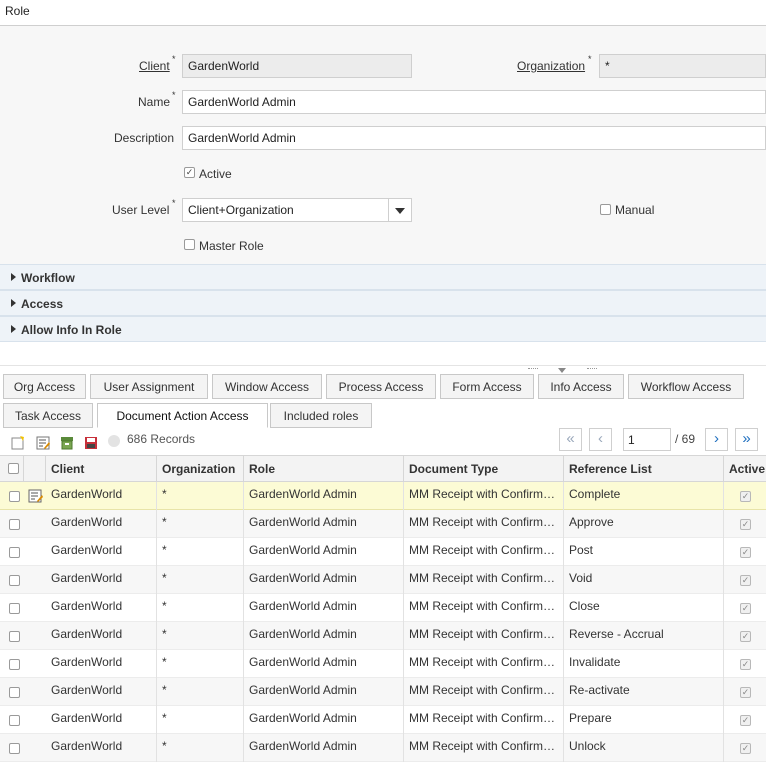  What do you see at coordinates (381, 386) in the screenshot?
I see `tab-process-access: Process Access` at bounding box center [381, 386].